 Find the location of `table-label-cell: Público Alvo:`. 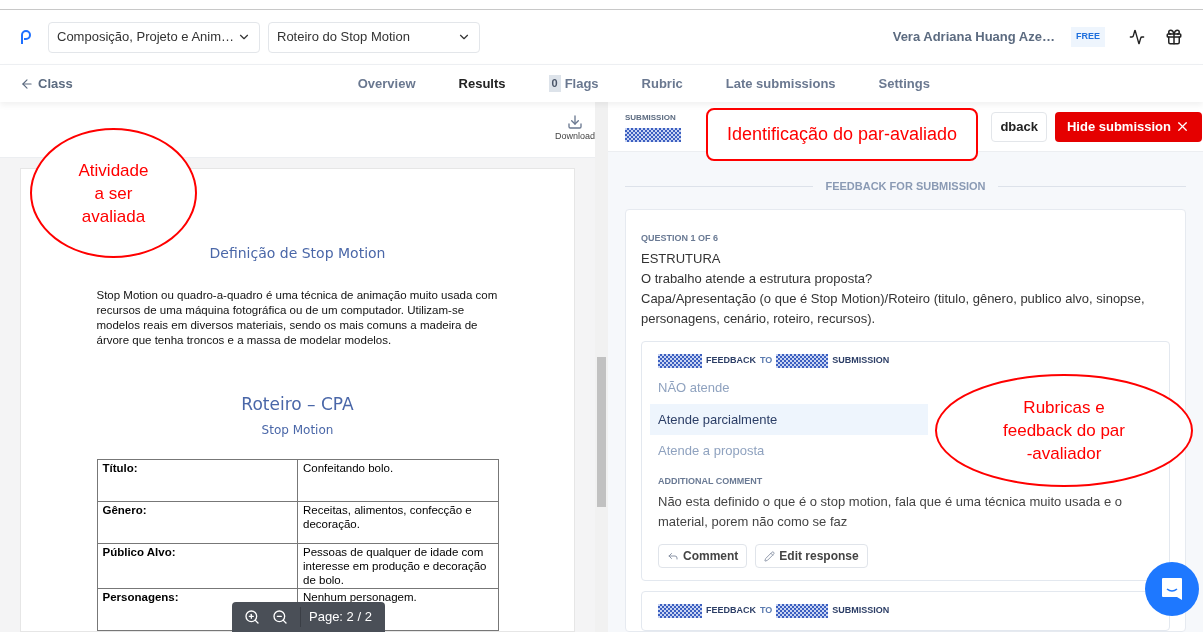

table-label-cell: Público Alvo: is located at coordinates (197, 566).